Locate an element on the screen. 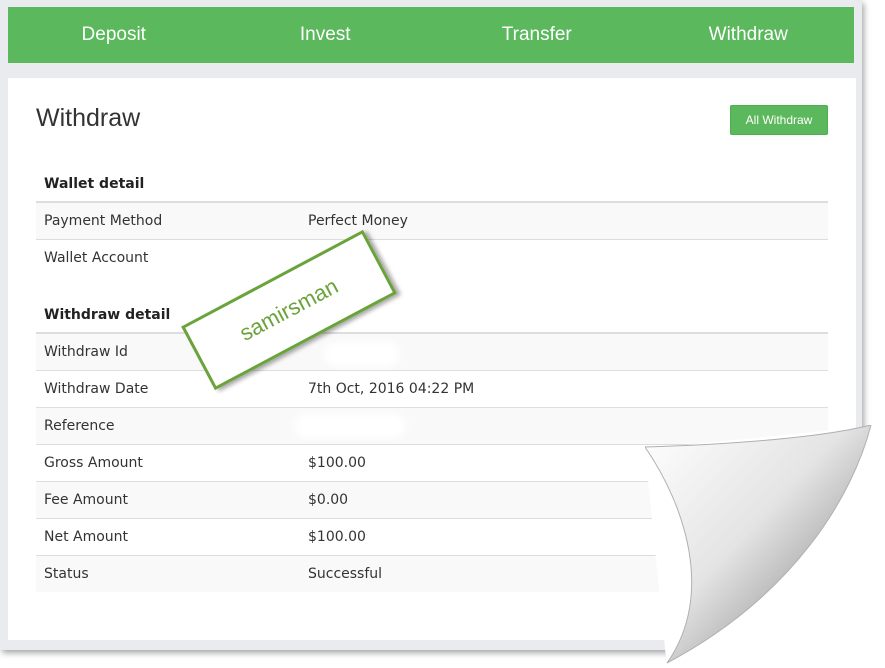  withdraw-date-value: 7th Oct, 2016 04:22 PM is located at coordinates (564, 389).